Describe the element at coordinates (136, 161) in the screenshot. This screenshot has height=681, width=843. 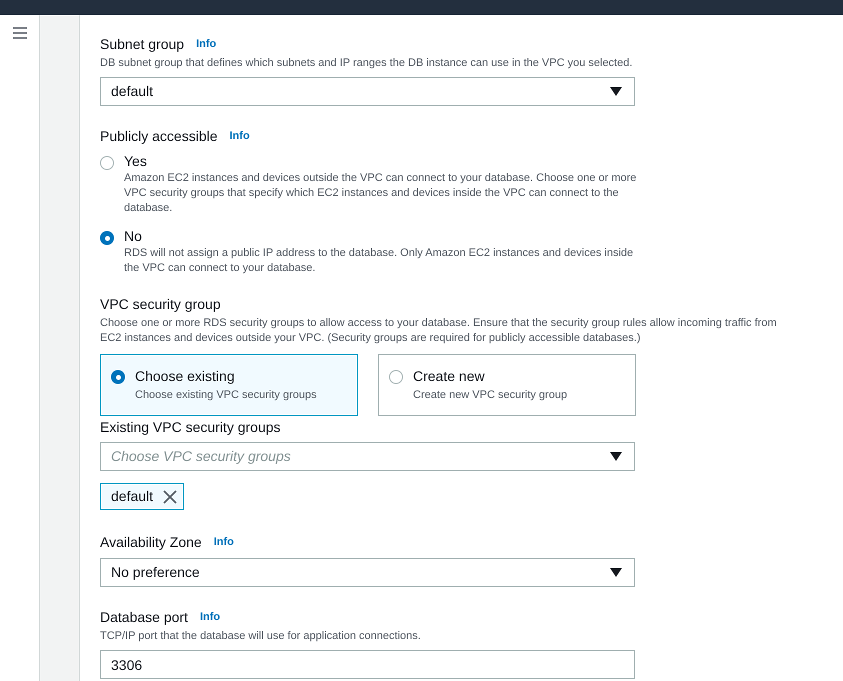
I see `option-label: Yes` at that location.